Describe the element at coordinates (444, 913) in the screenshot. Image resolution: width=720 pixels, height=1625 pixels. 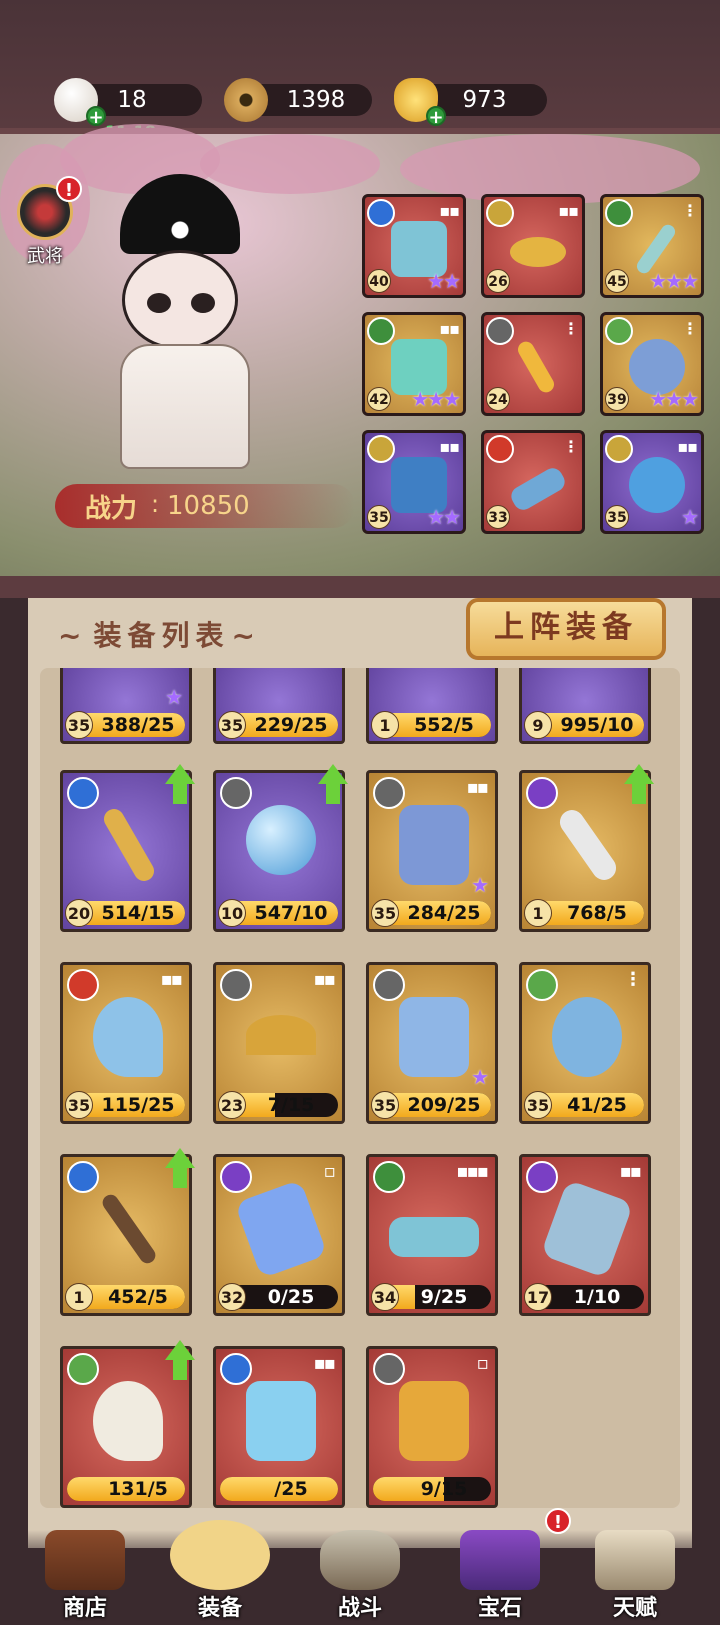
I see `progress-text: 284/25` at that location.